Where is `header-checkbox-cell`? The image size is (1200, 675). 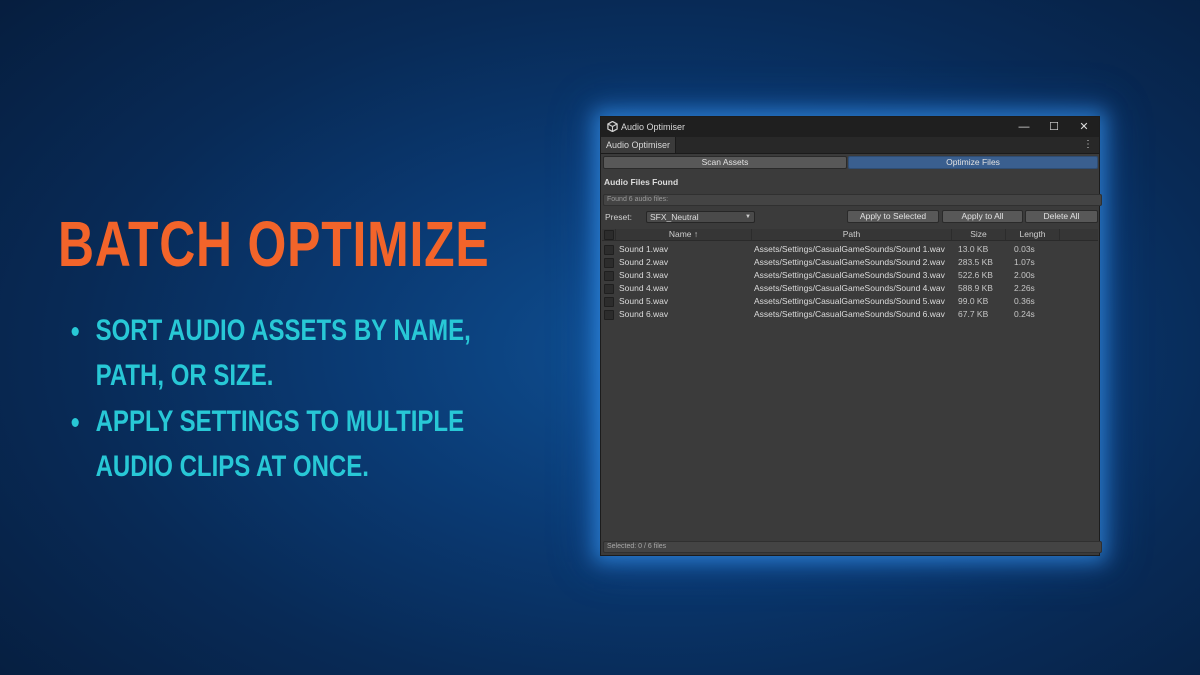 header-checkbox-cell is located at coordinates (609, 234).